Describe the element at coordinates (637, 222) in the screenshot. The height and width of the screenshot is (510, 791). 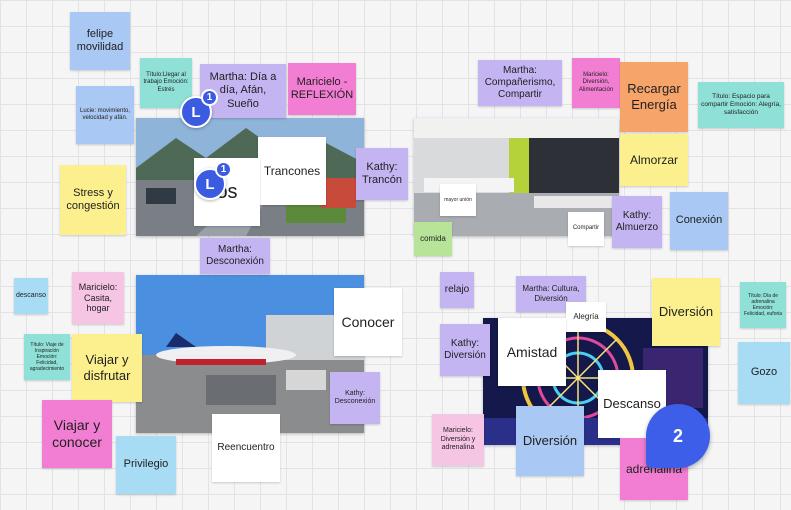
I see `sticky-note-kathy-almuerzo: Kathy: Almuerzo` at that location.